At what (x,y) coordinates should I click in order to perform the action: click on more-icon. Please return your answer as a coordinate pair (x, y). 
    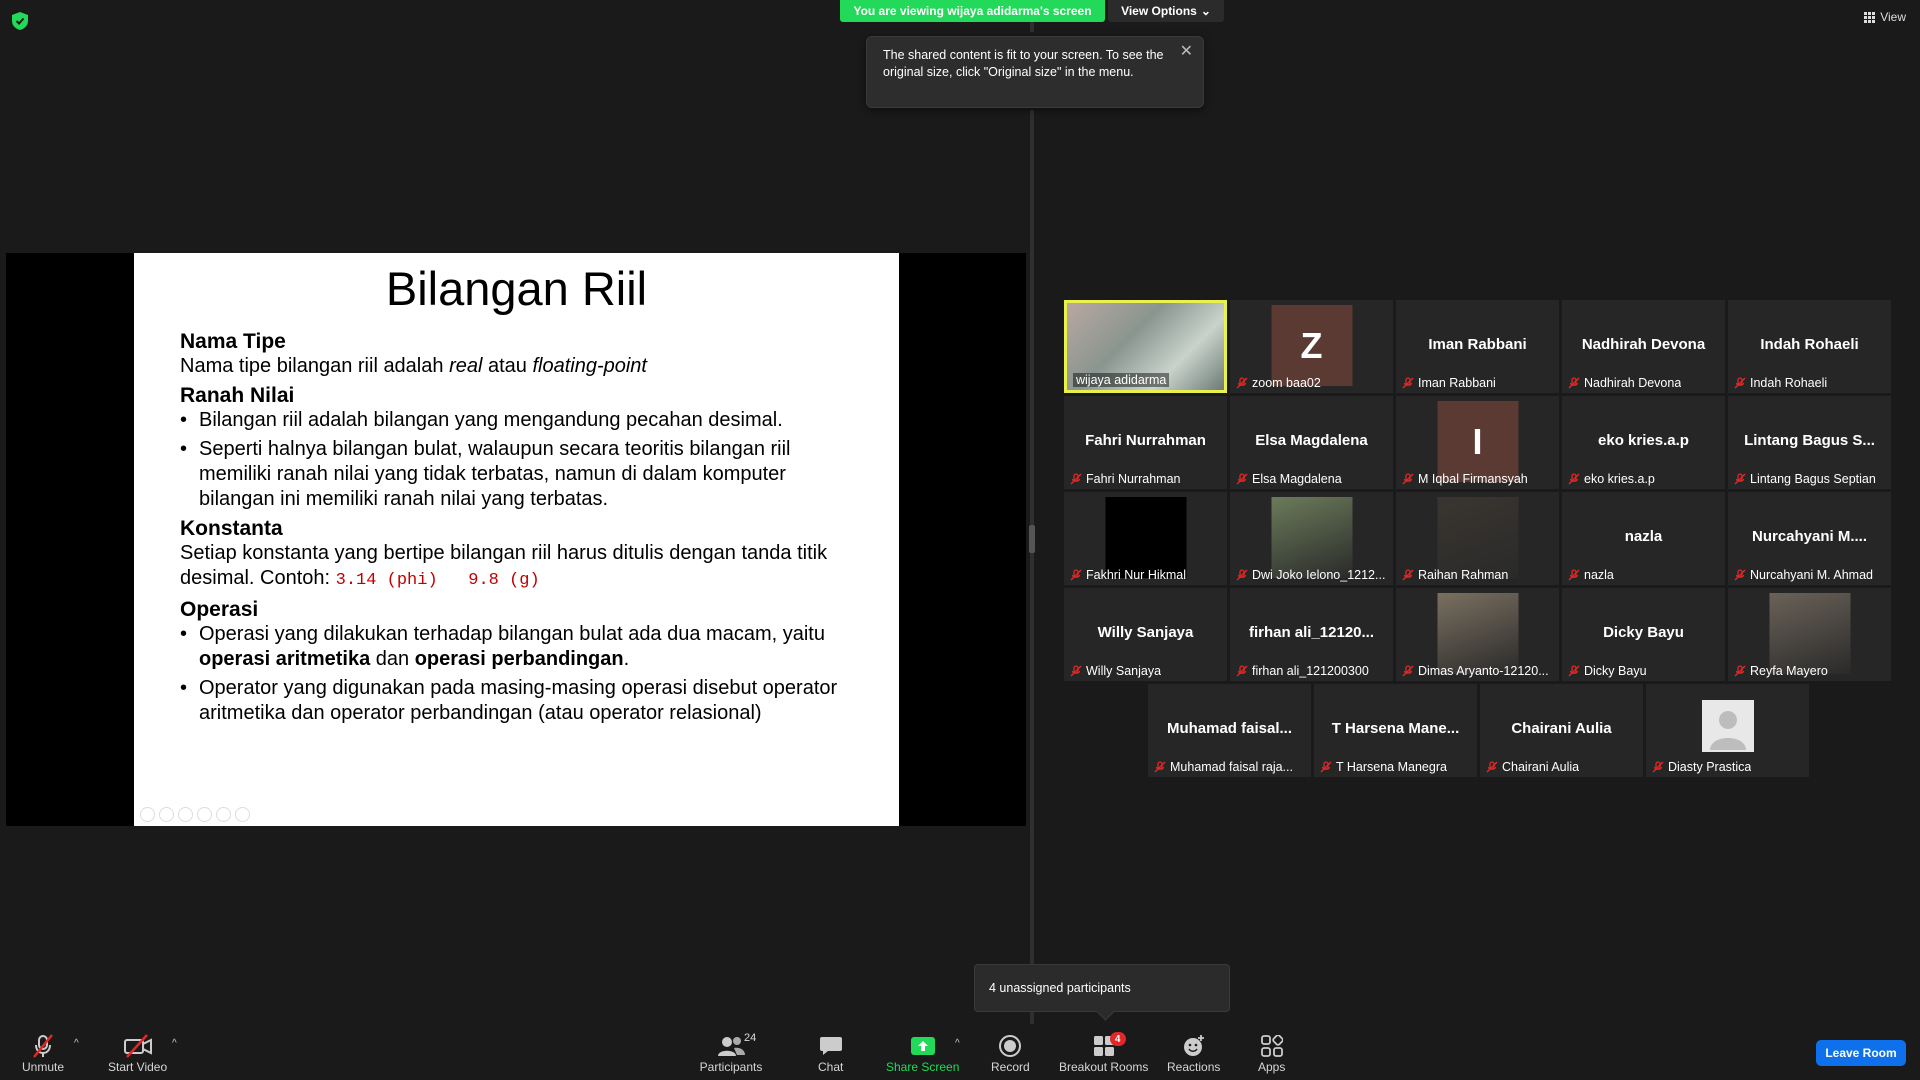
    Looking at the image, I should click on (242, 814).